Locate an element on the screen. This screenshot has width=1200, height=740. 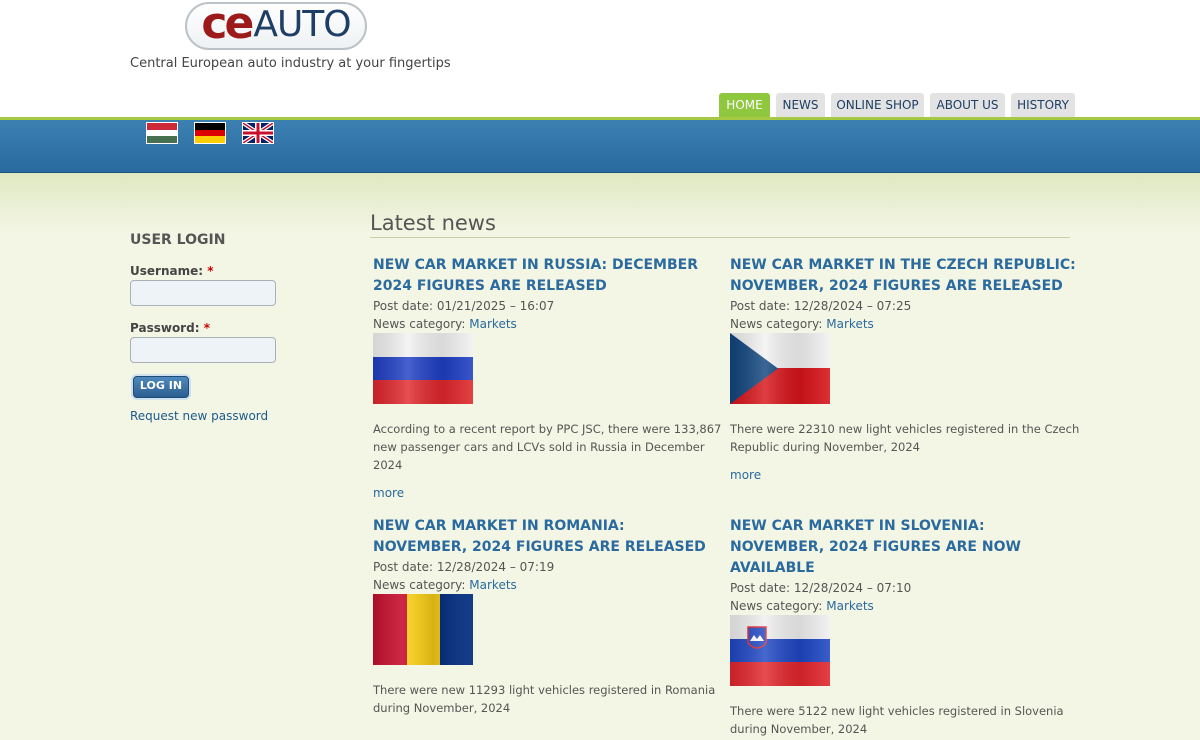
nav-tab-online-shop: ONLINE SHOP is located at coordinates (877, 105).